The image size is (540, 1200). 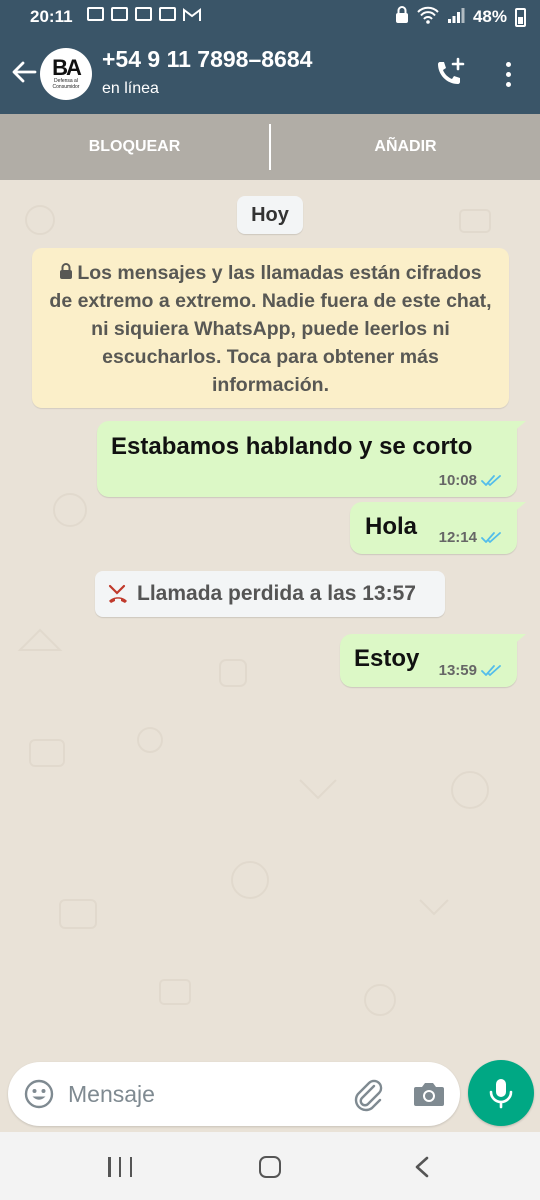 I want to click on message-time: 13:59, so click(x=457, y=670).